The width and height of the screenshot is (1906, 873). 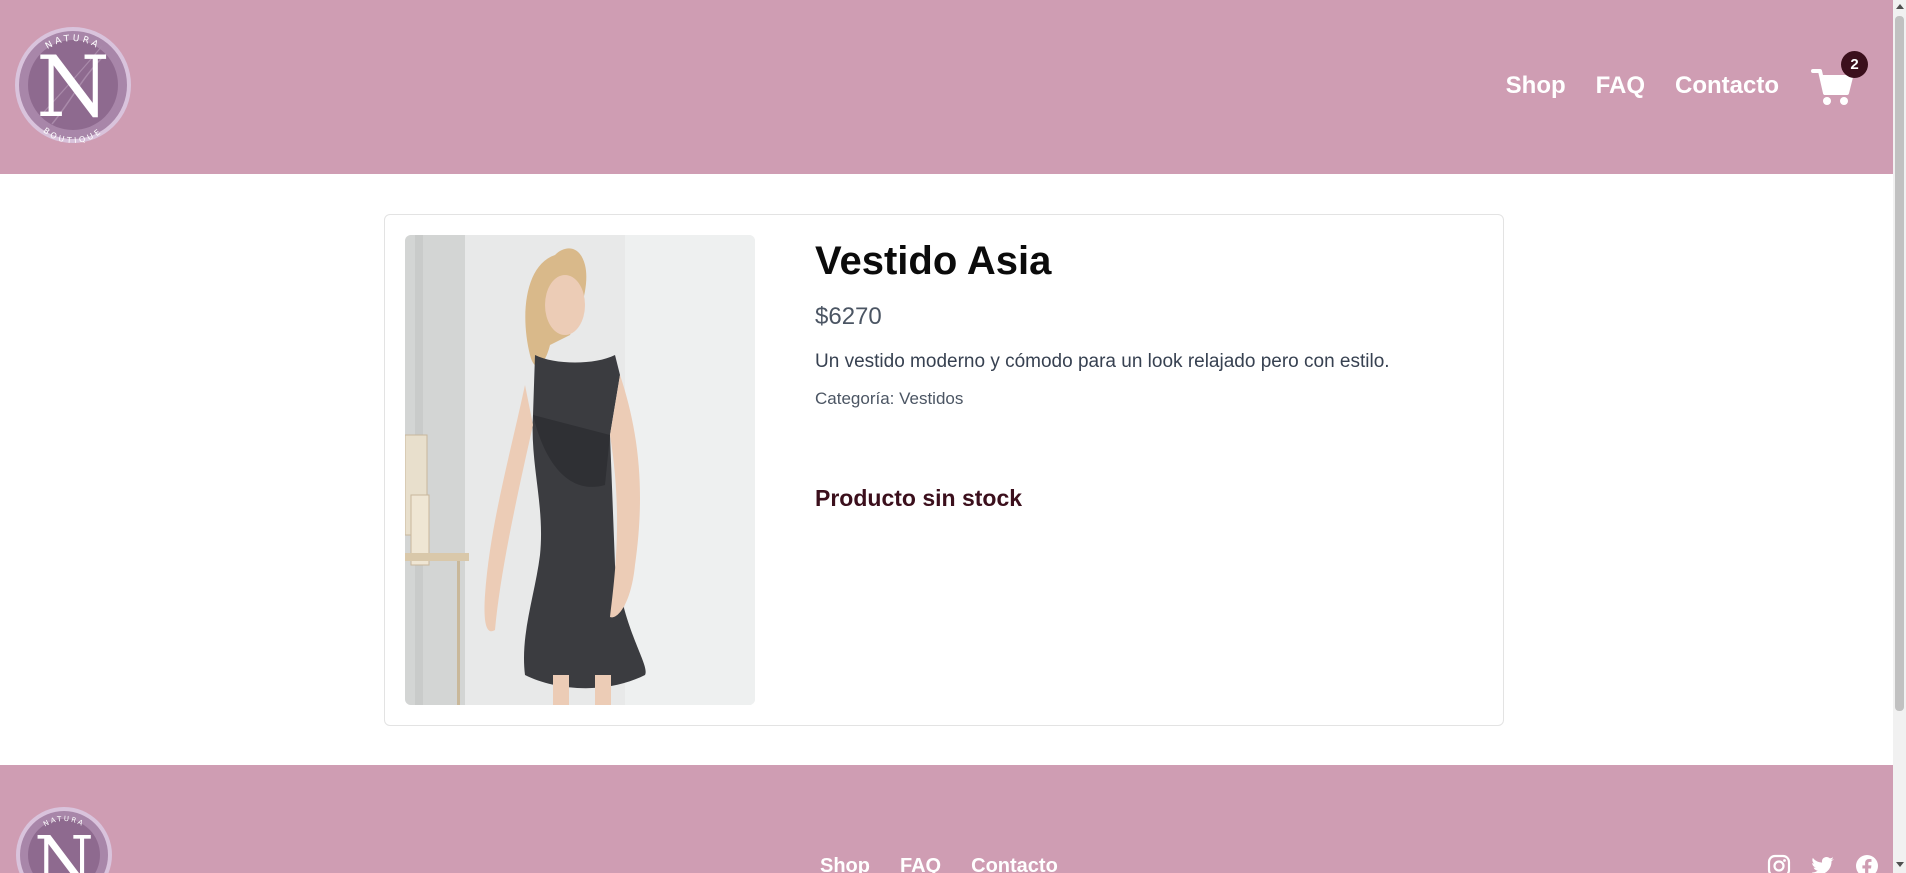 I want to click on nav-faq-link: FAQ, so click(x=1620, y=86).